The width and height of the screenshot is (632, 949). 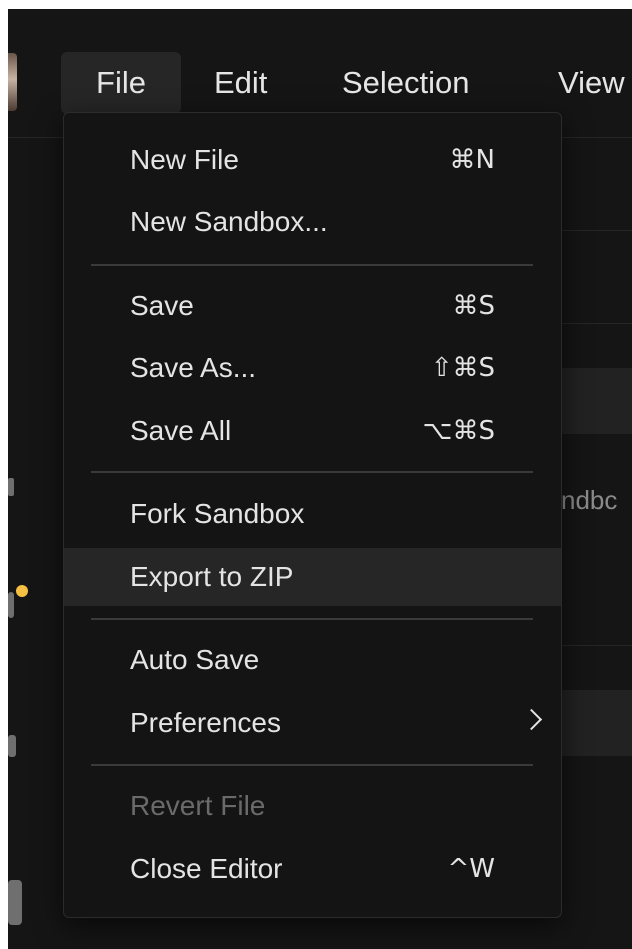 I want to click on menubar-edit: Edit, so click(x=240, y=83).